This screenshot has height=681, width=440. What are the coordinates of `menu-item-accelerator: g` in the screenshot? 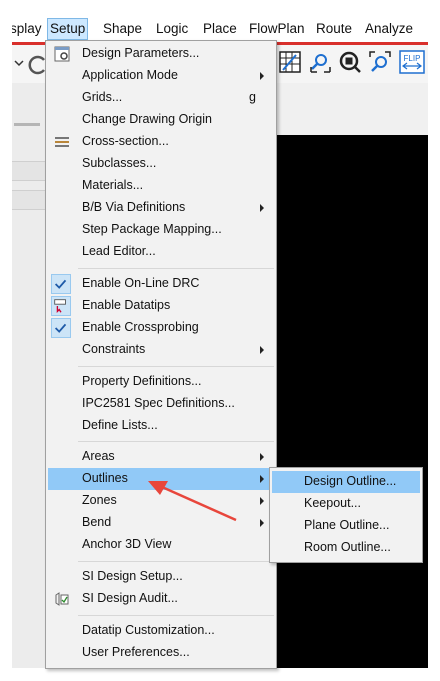 It's located at (252, 97).